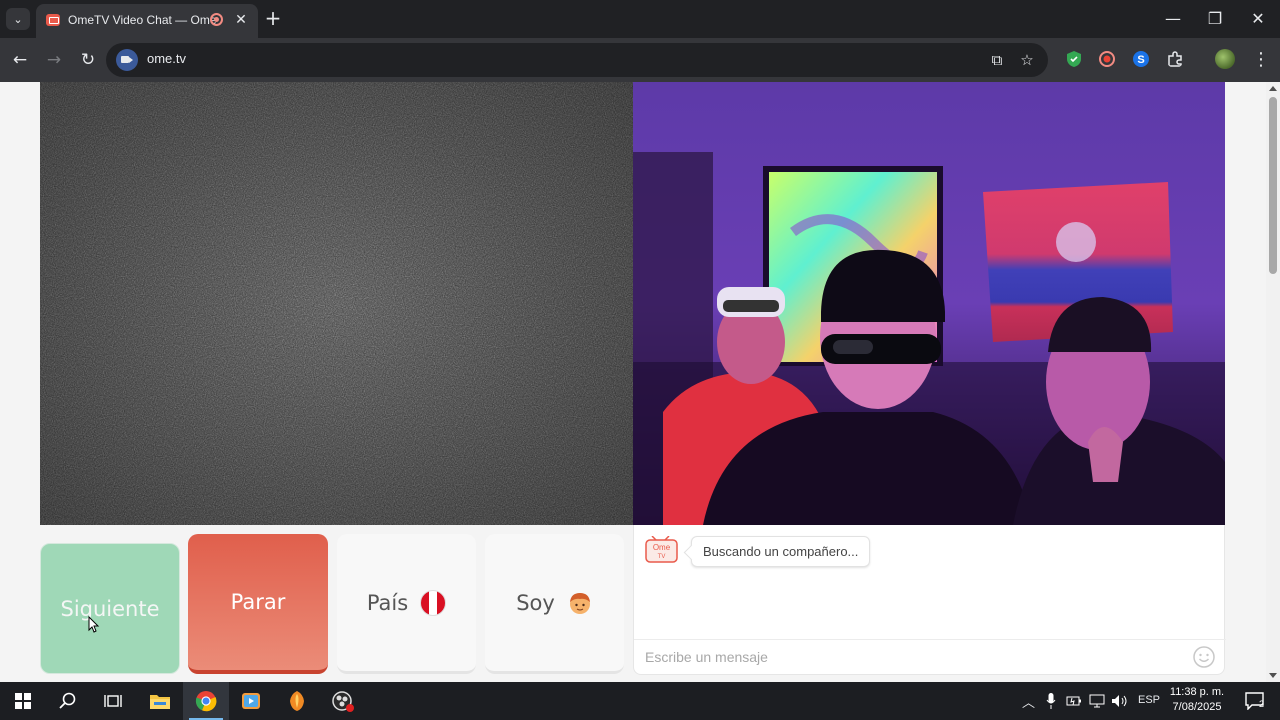 The image size is (1280, 720). What do you see at coordinates (433, 602) in the screenshot?
I see `flag-peru-icon` at bounding box center [433, 602].